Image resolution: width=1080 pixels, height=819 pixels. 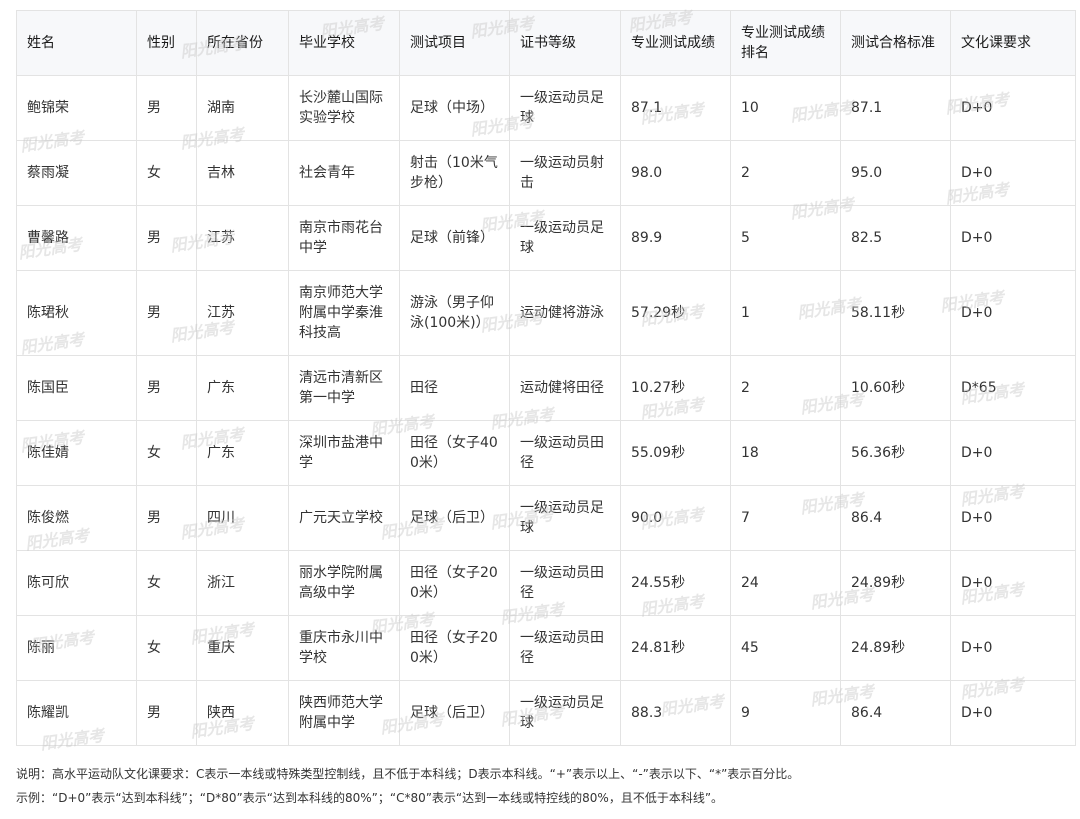 I want to click on cell-name: 陈可欣, so click(x=76, y=583).